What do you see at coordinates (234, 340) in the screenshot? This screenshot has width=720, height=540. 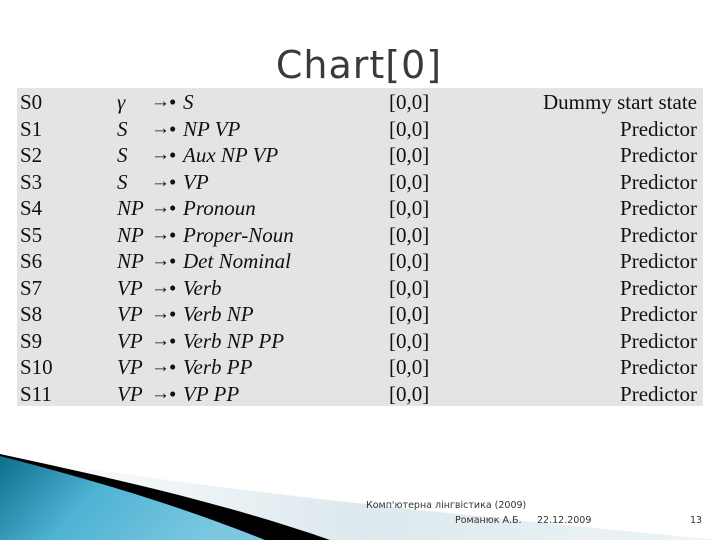 I see `rule-rhs: Verb NP PP` at bounding box center [234, 340].